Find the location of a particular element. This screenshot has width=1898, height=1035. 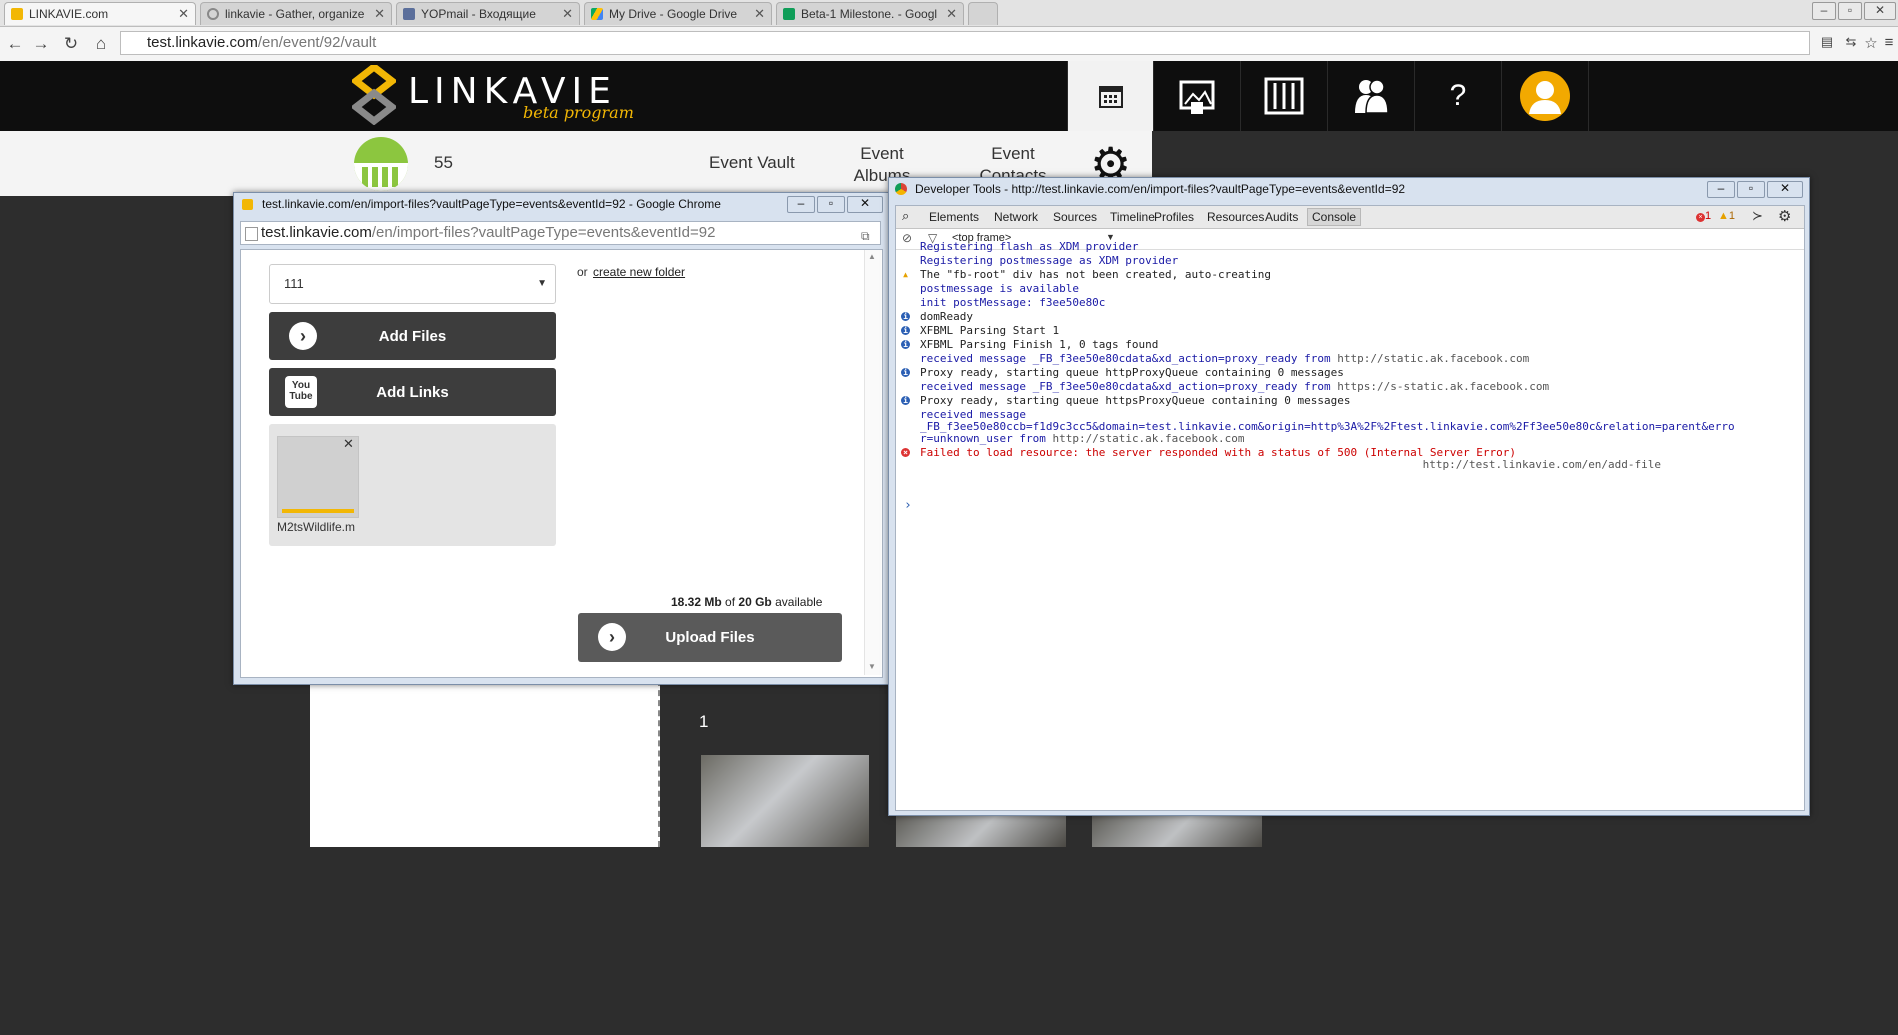

help-icon: ? is located at coordinates (1457, 96).